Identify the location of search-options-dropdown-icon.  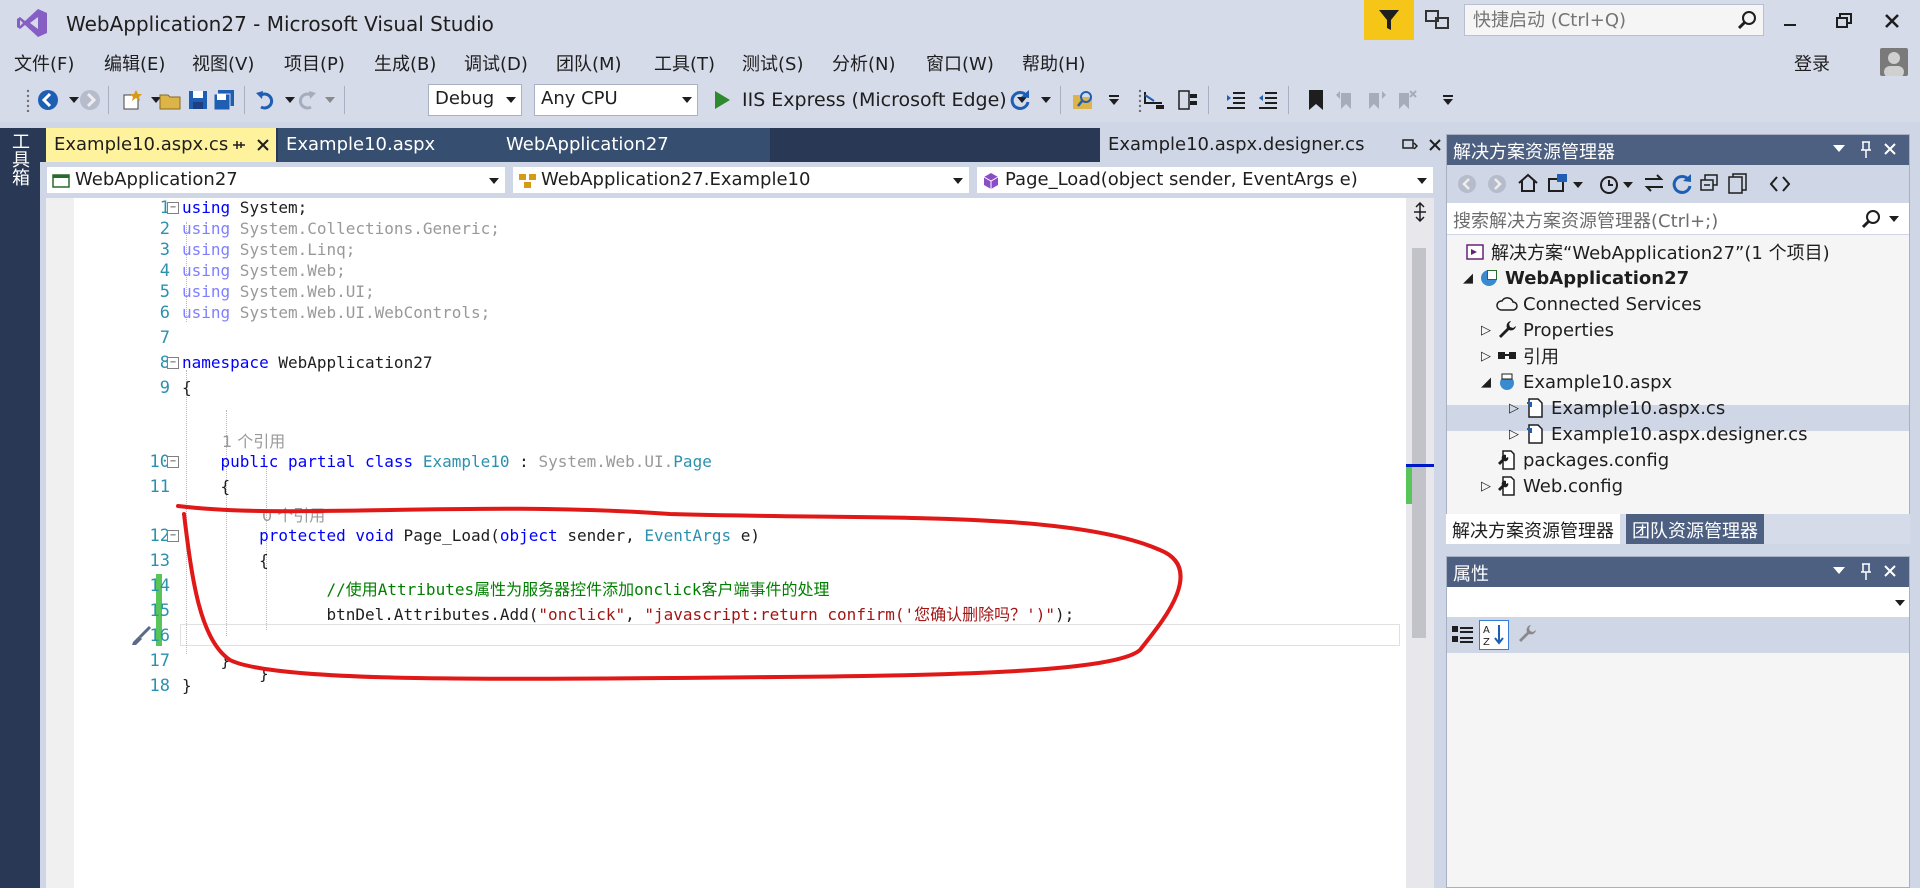
(1894, 219).